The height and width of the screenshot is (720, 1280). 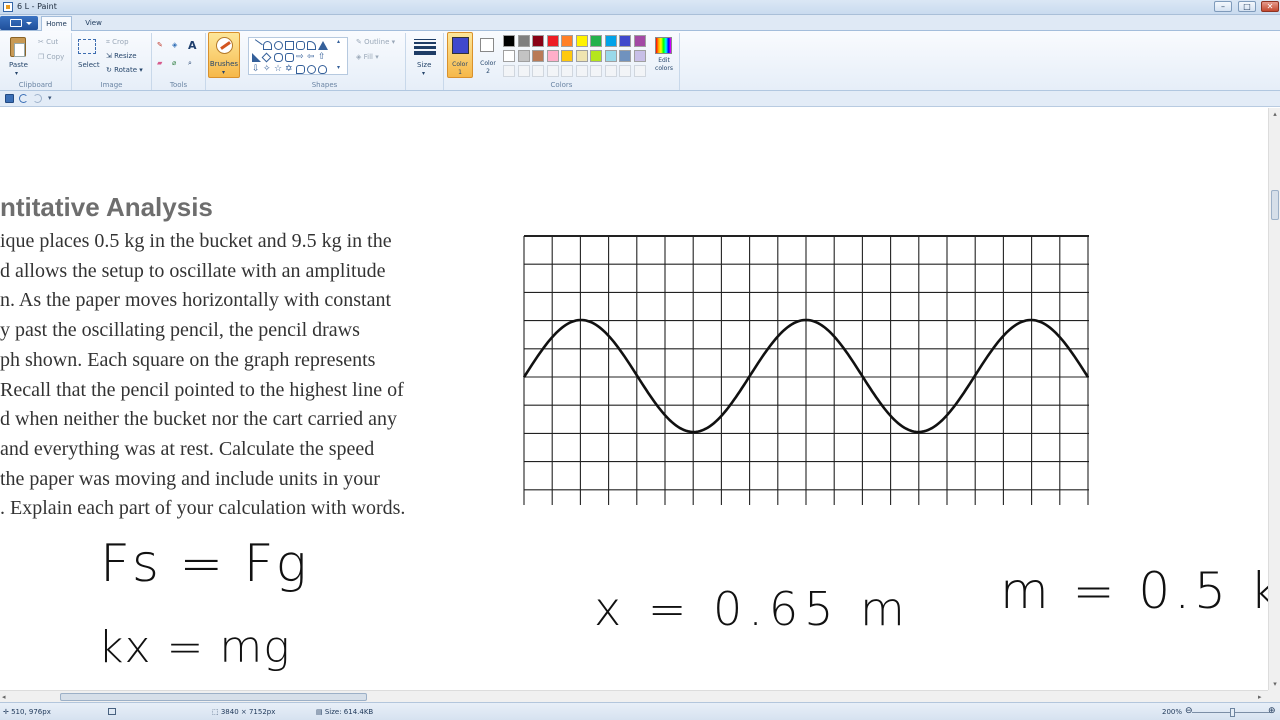 I want to click on size-button: Size, so click(x=424, y=65).